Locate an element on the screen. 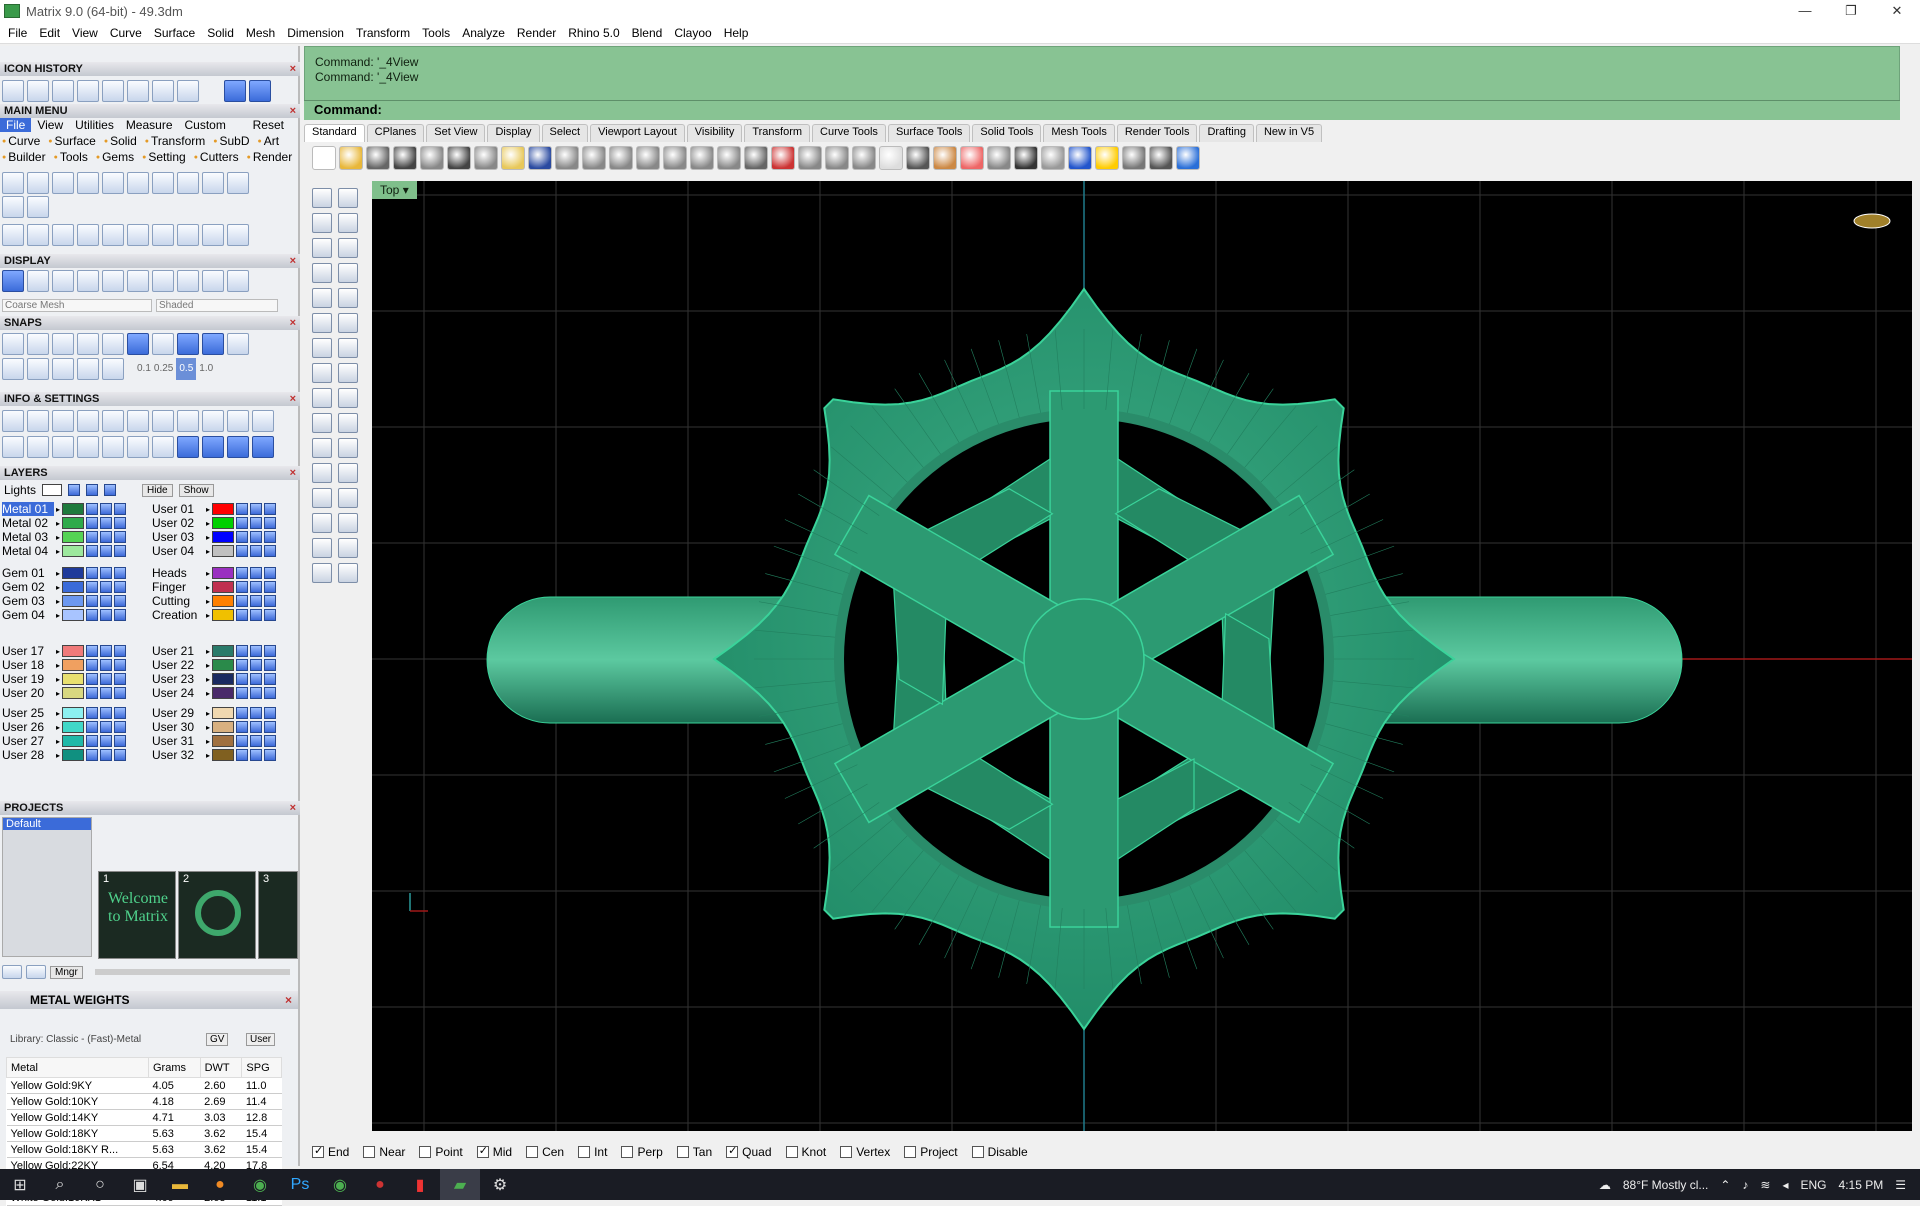 The image size is (1920, 1206). close-icon: × is located at coordinates (288, 1000).